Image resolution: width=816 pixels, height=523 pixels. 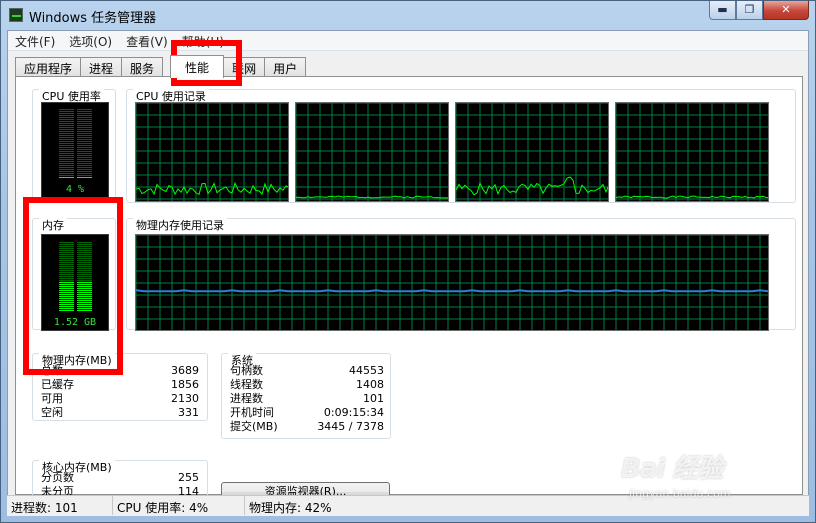 What do you see at coordinates (188, 477) in the screenshot?
I see `kernel-memory-paged-value: 255` at bounding box center [188, 477].